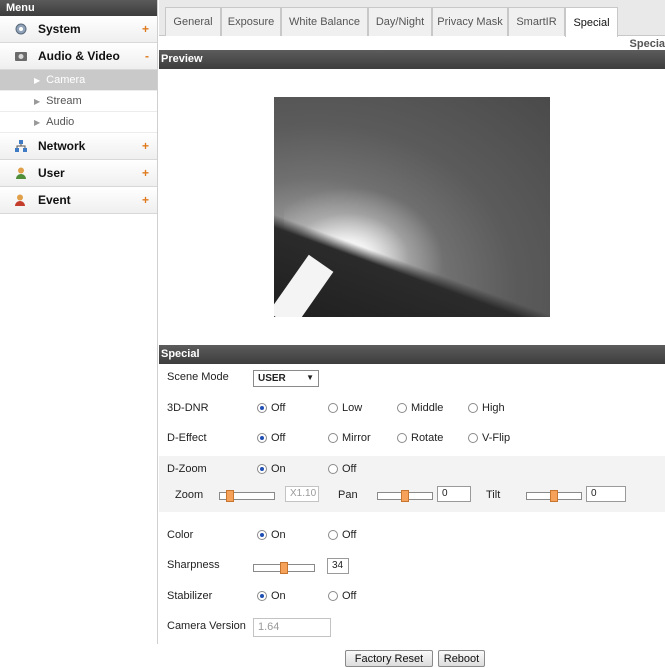 The height and width of the screenshot is (668, 665). Describe the element at coordinates (324, 21) in the screenshot. I see `tab-white-balance: White Balance` at that location.